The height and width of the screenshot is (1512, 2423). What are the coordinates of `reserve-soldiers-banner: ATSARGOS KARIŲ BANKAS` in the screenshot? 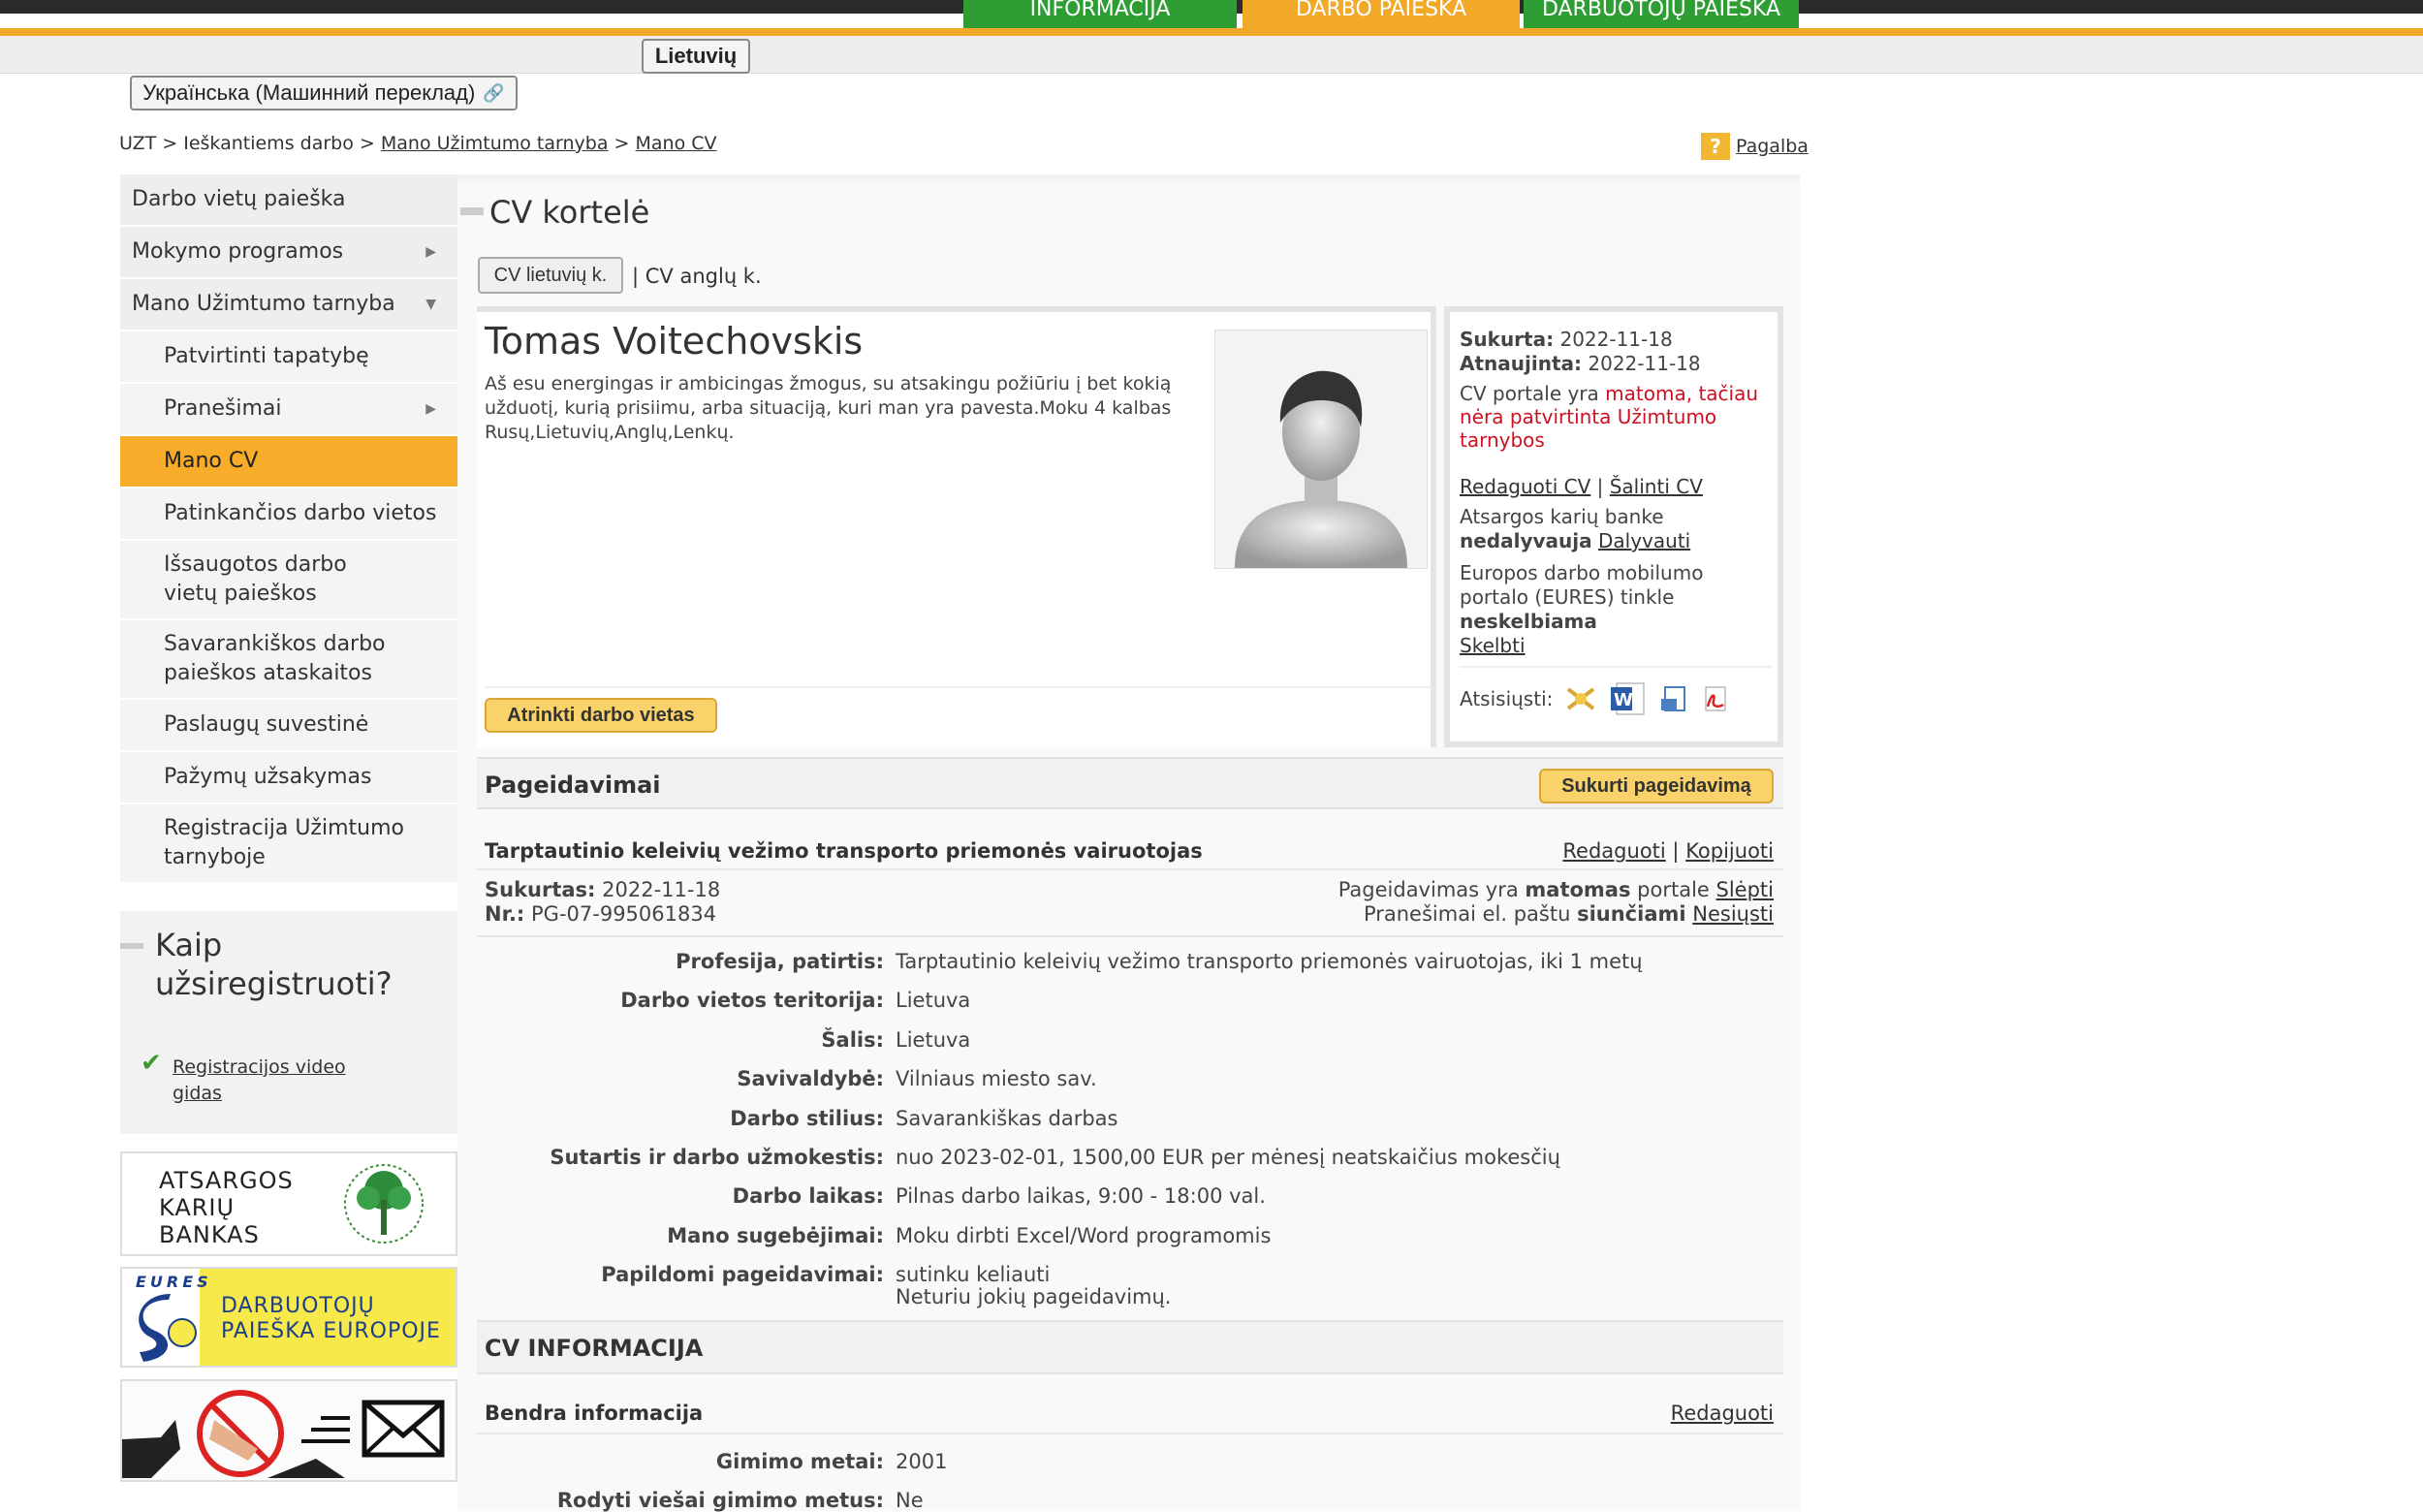 It's located at (288, 1204).